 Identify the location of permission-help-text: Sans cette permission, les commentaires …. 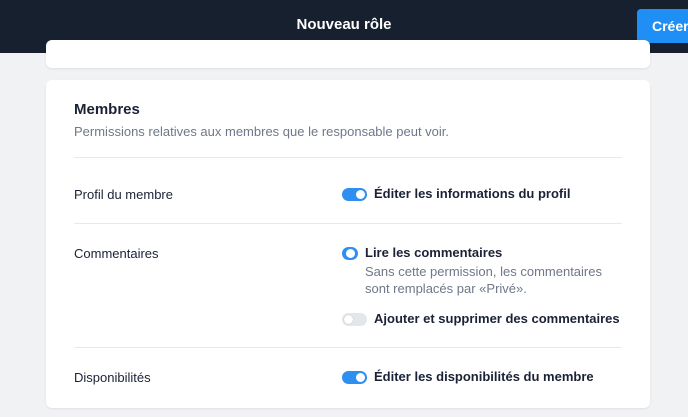
(483, 280).